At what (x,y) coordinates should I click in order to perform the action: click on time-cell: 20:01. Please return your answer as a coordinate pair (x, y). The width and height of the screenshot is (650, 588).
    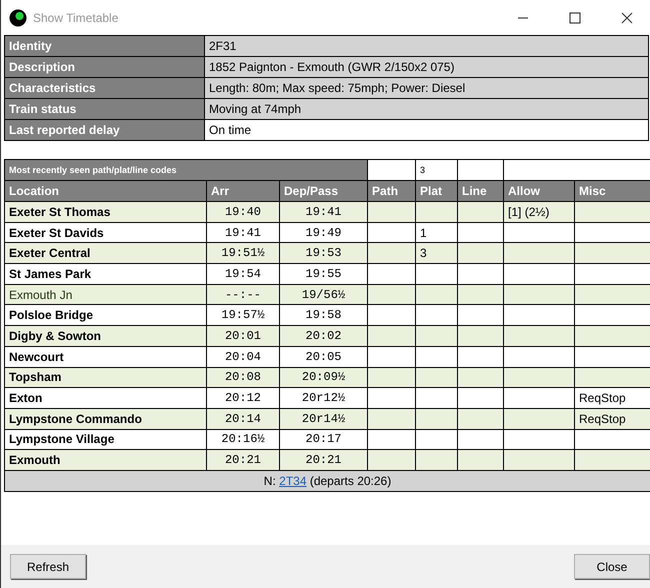
    Looking at the image, I should click on (243, 336).